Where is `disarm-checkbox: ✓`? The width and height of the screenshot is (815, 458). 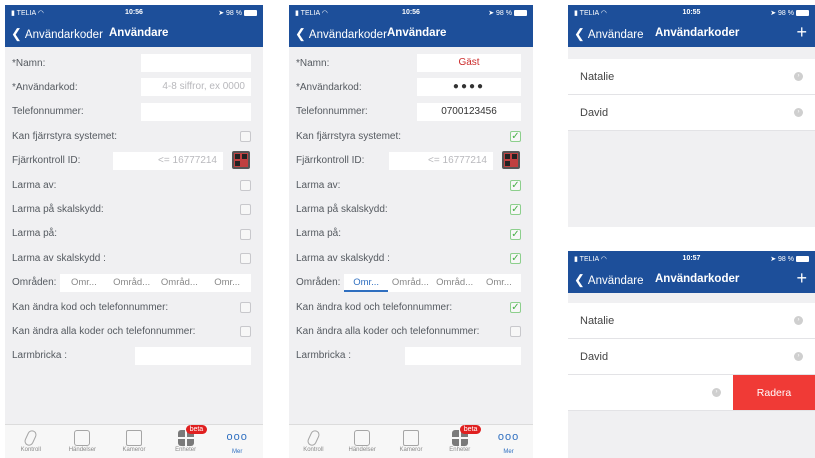 disarm-checkbox: ✓ is located at coordinates (515, 185).